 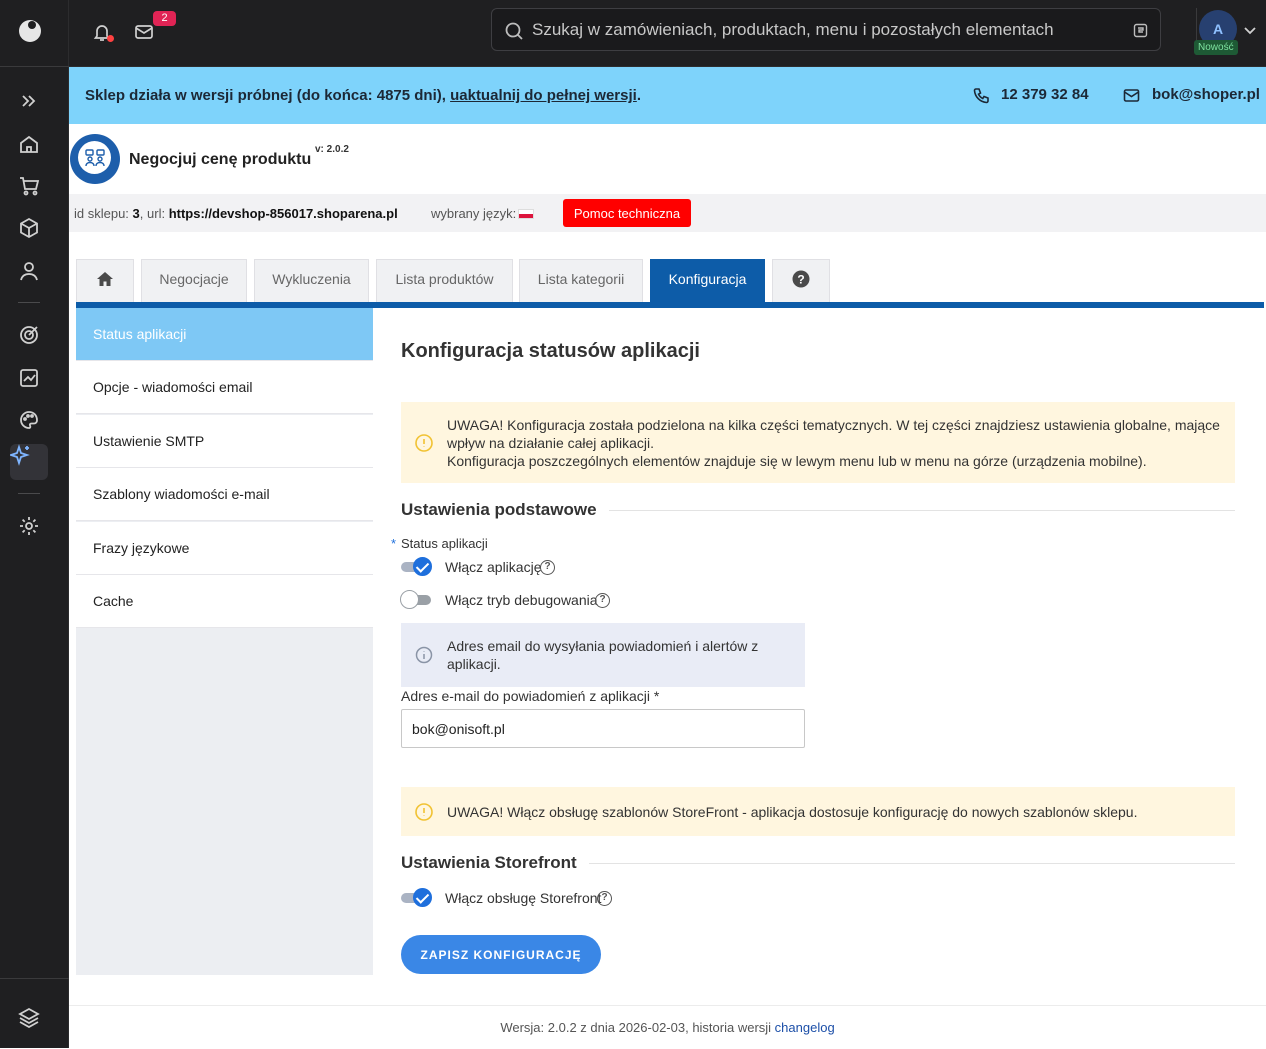 I want to click on phone-icon, so click(x=981, y=95).